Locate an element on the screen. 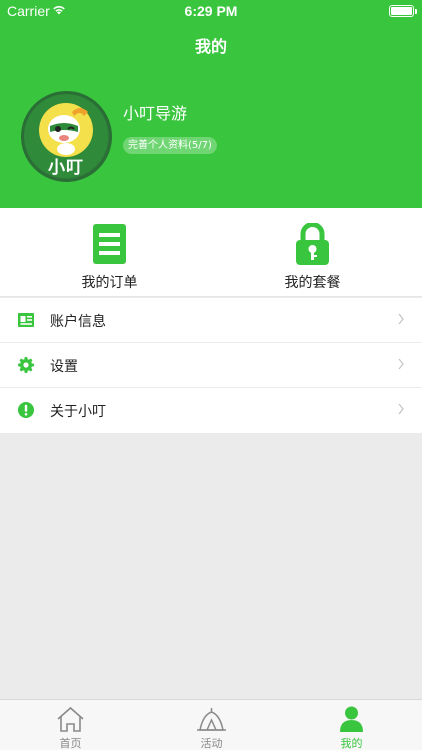  gear-icon is located at coordinates (26, 365).